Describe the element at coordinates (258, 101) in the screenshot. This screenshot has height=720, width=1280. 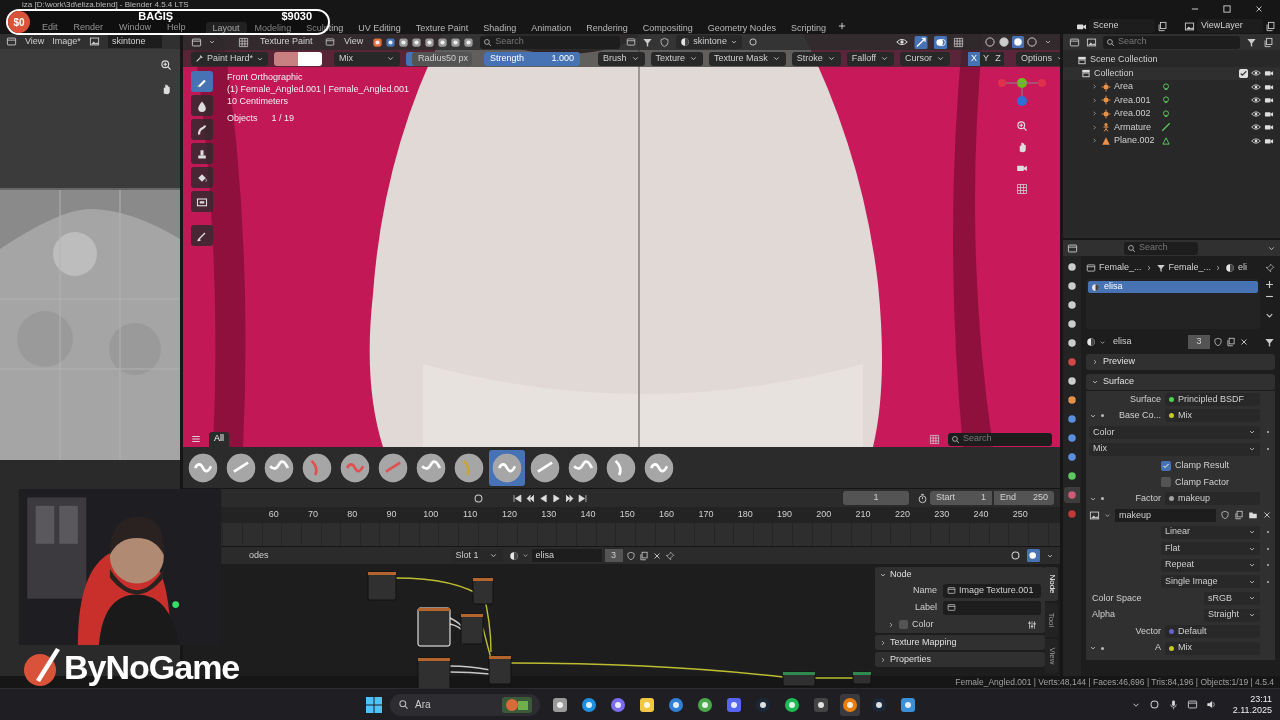
I see `viewport-info-text: 10 Centimeters` at that location.